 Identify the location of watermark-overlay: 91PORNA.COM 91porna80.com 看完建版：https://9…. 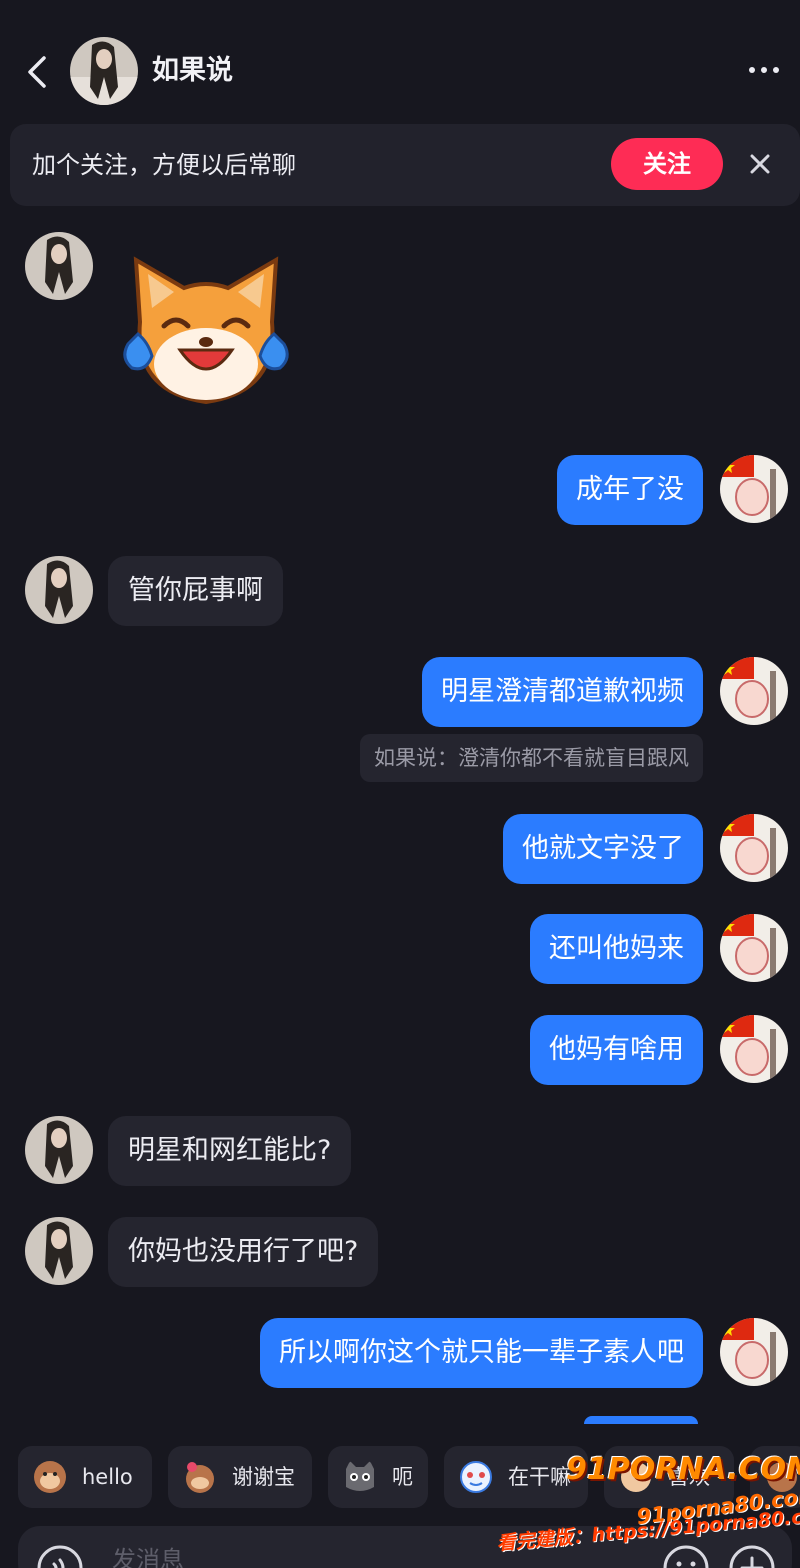
(648, 1501).